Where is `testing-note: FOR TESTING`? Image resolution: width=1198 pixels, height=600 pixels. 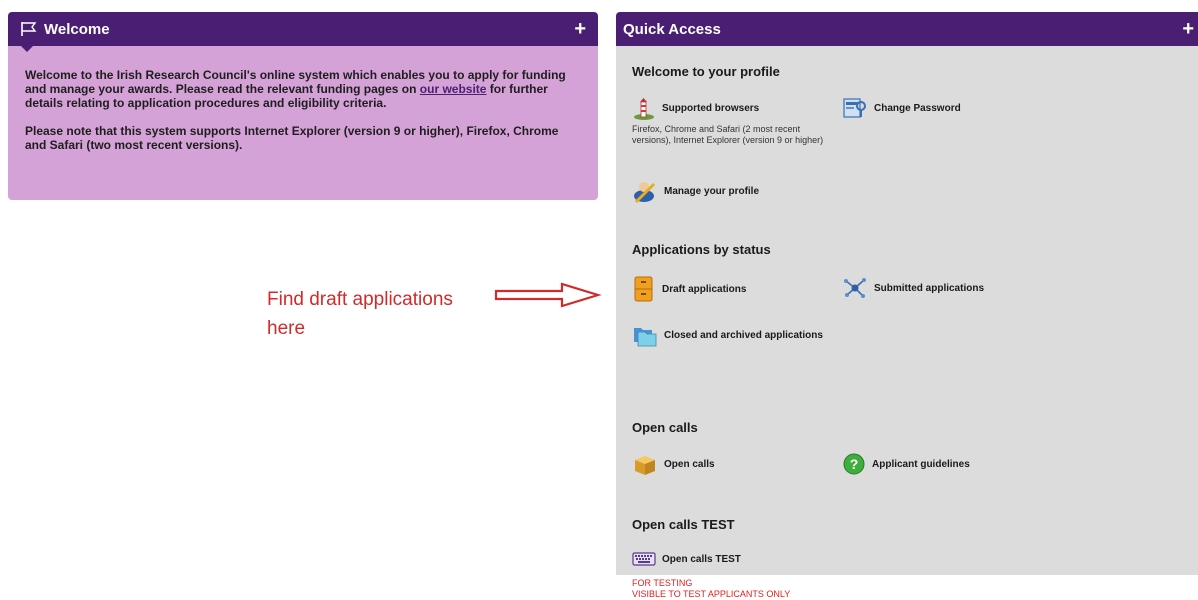
testing-note: FOR TESTING is located at coordinates (662, 583).